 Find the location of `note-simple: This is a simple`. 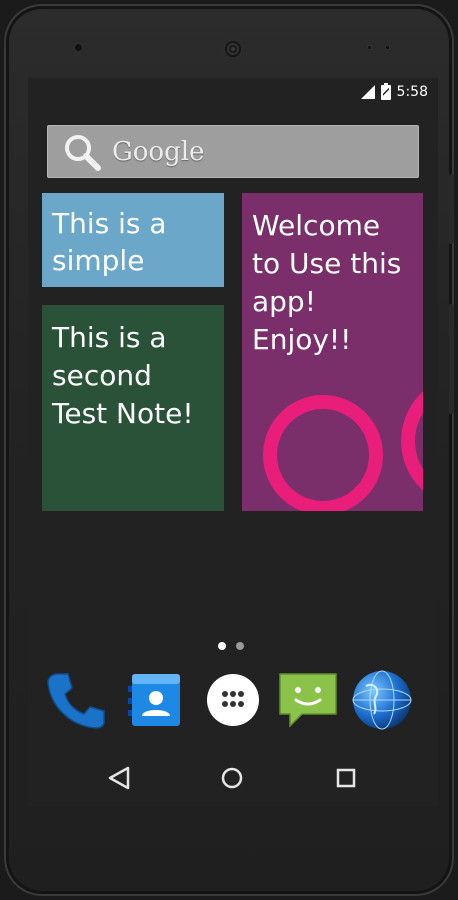

note-simple: This is a simple is located at coordinates (133, 240).